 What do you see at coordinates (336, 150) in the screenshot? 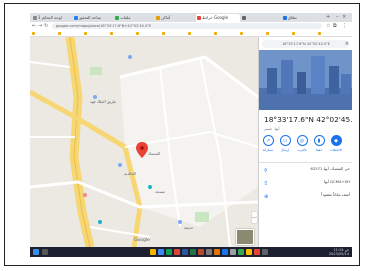
I see `action-label: الاتجاهات` at bounding box center [336, 150].